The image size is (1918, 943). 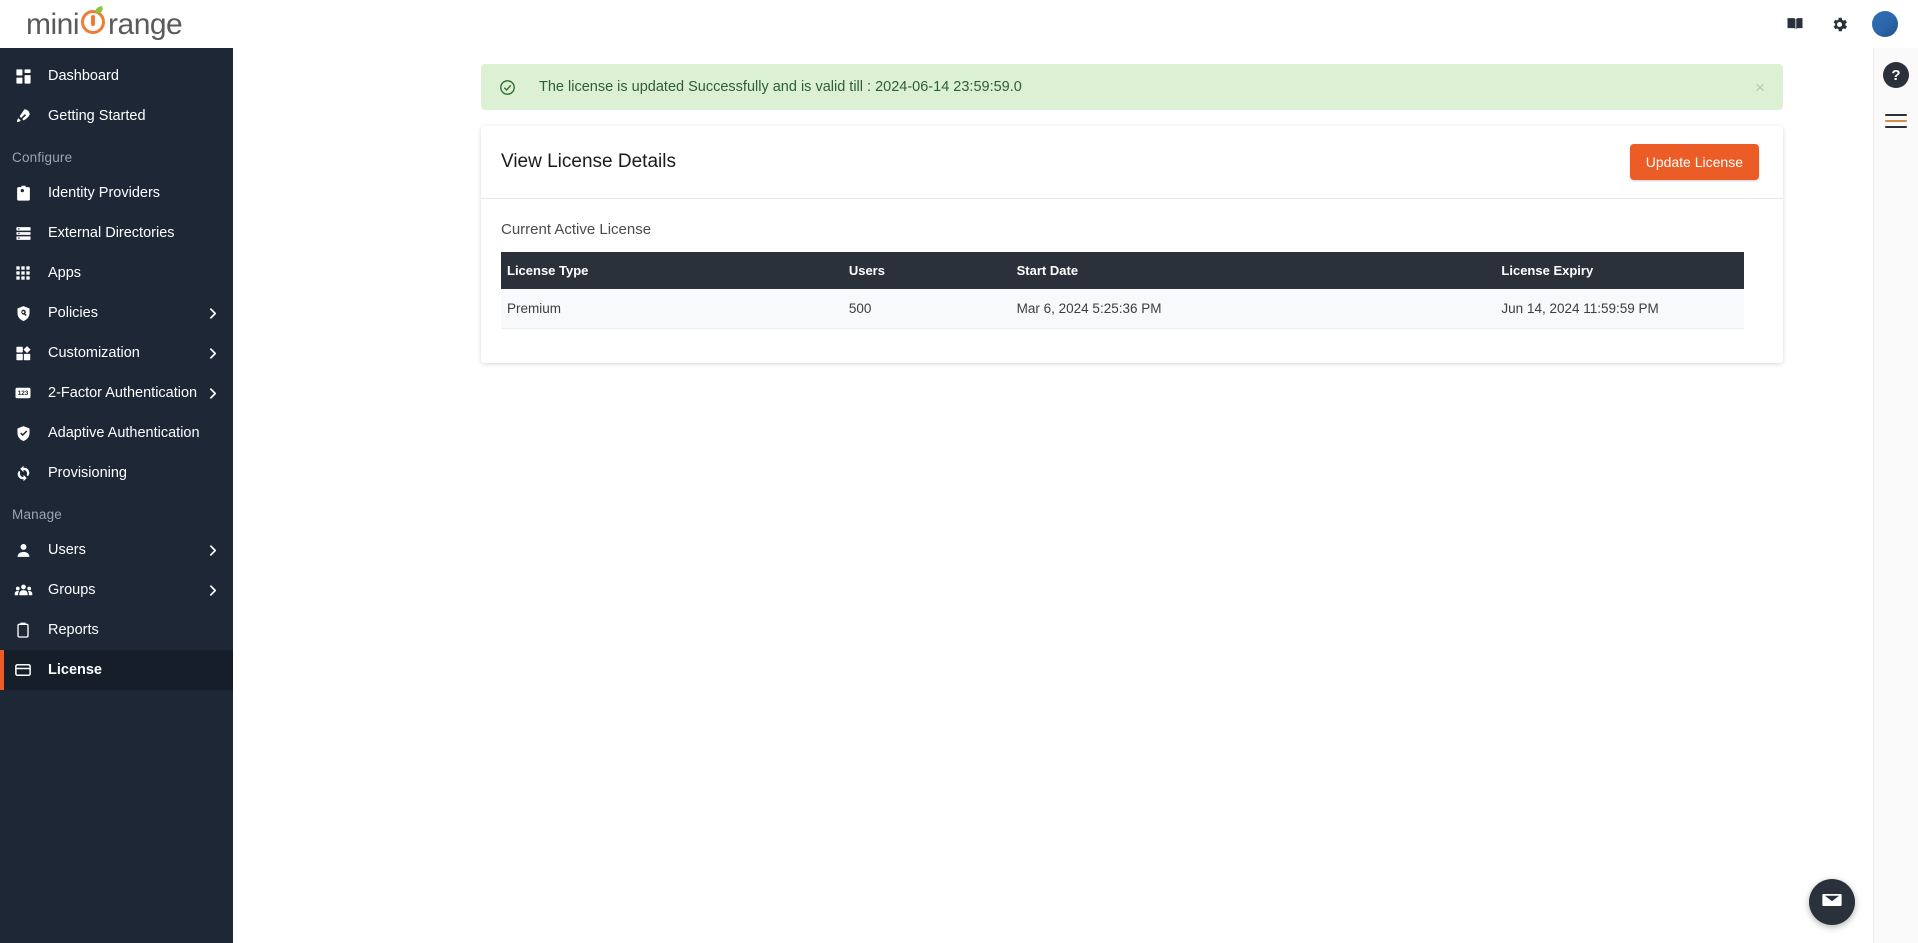 I want to click on hamburger-menu-icon, so click(x=1896, y=121).